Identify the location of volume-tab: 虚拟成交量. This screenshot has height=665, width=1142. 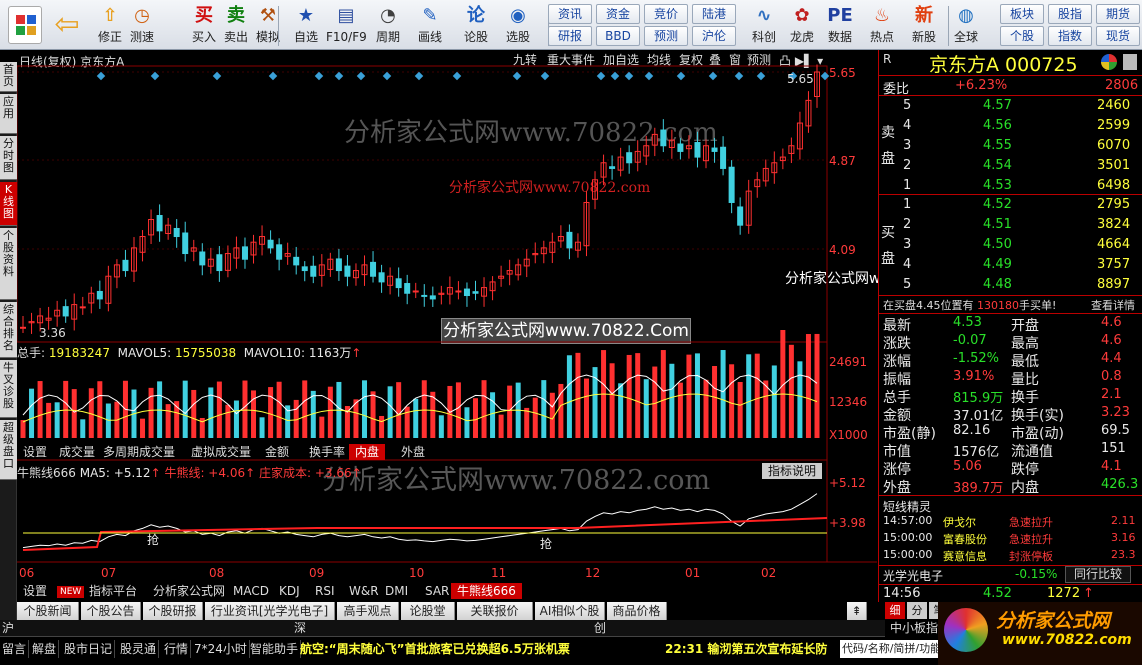
(221, 452).